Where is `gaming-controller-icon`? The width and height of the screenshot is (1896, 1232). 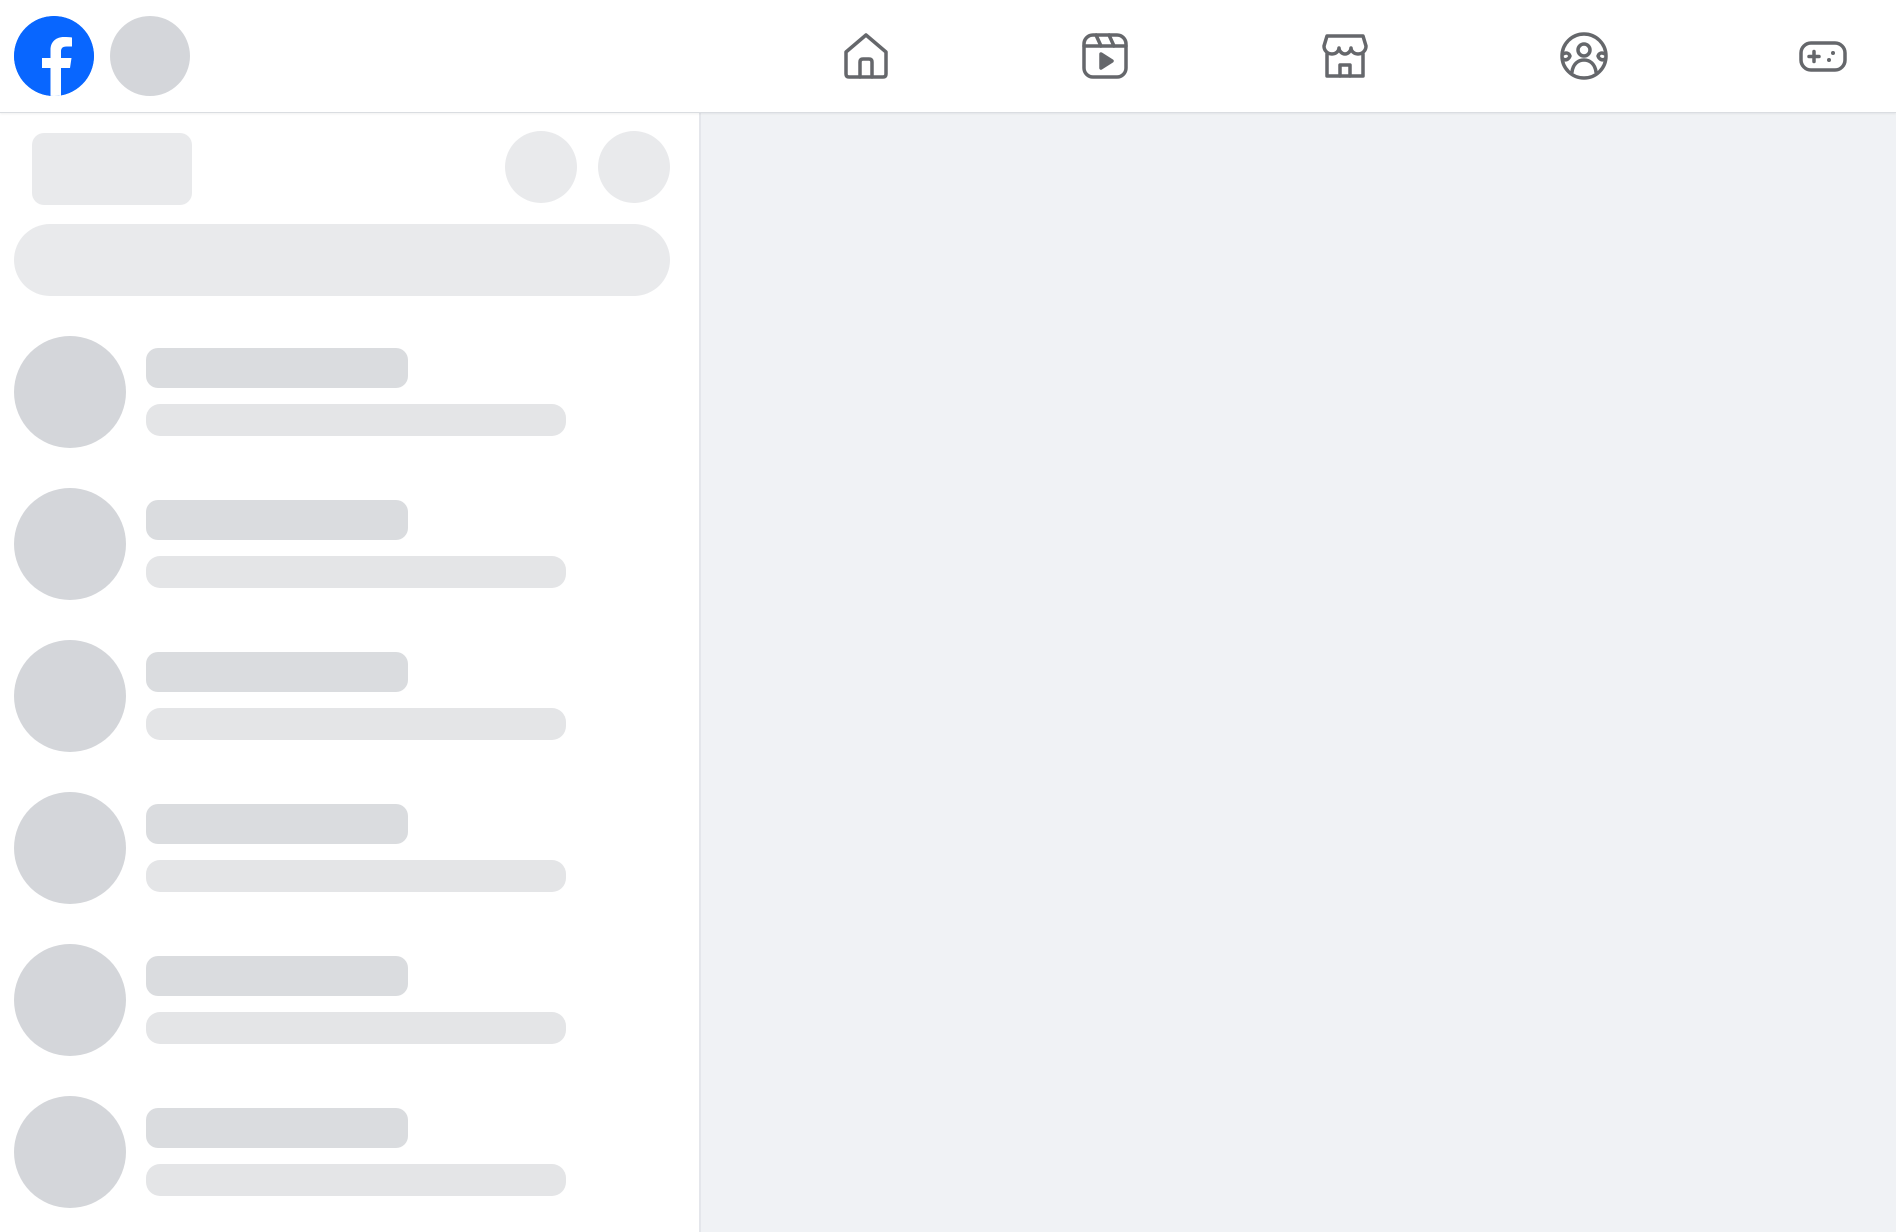
gaming-controller-icon is located at coordinates (1823, 56).